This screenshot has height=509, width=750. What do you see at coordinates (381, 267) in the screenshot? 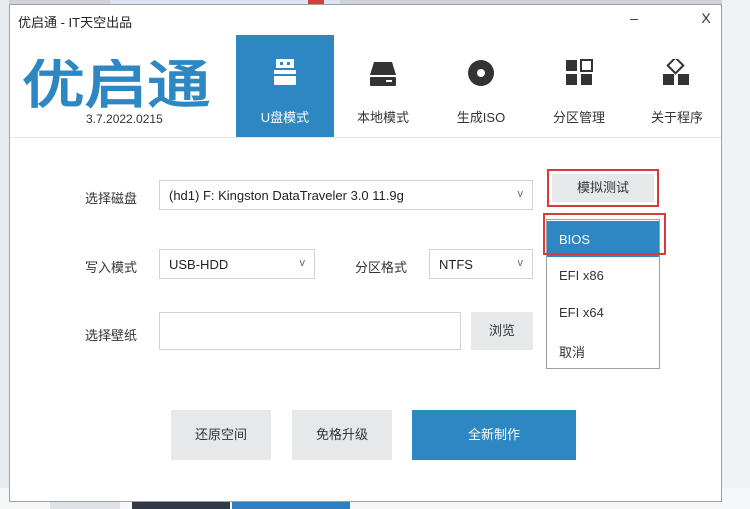
I see `partition-format-label: 分区格式` at bounding box center [381, 267].